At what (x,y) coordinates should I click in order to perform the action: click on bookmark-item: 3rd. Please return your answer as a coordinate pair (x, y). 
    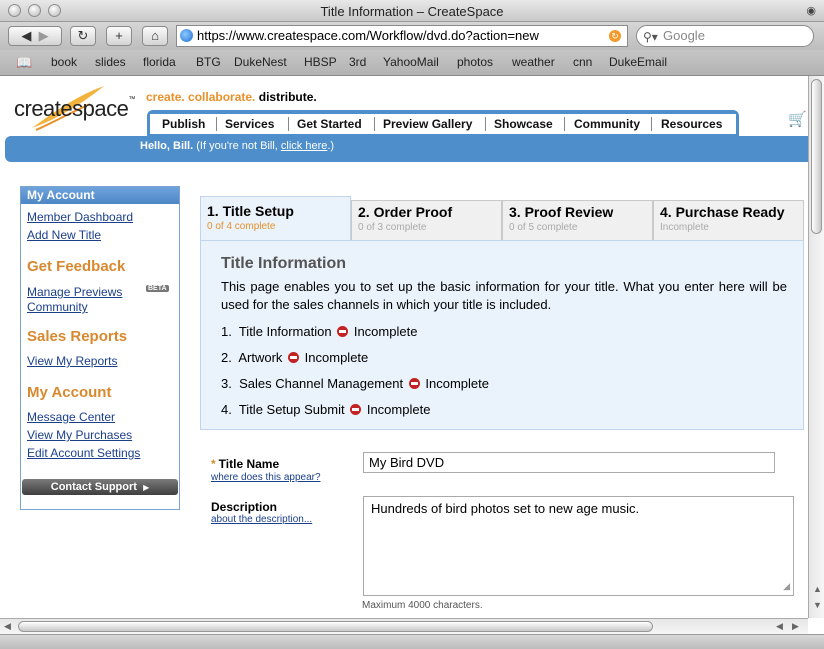
    Looking at the image, I should click on (357, 62).